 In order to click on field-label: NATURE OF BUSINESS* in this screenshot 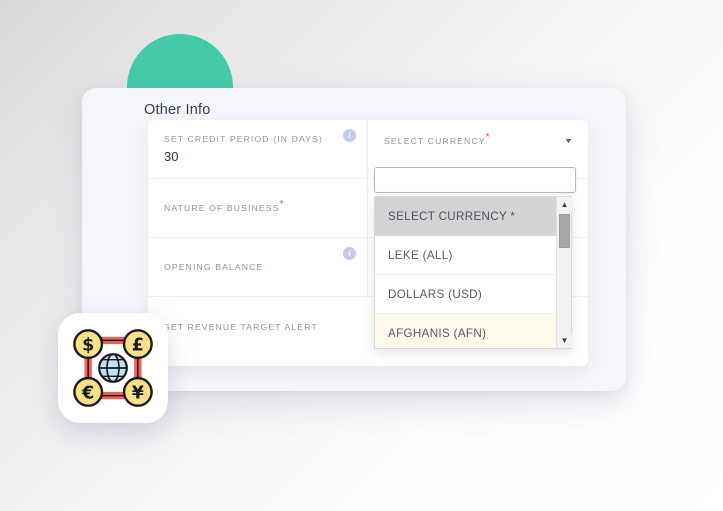, I will do `click(224, 206)`.